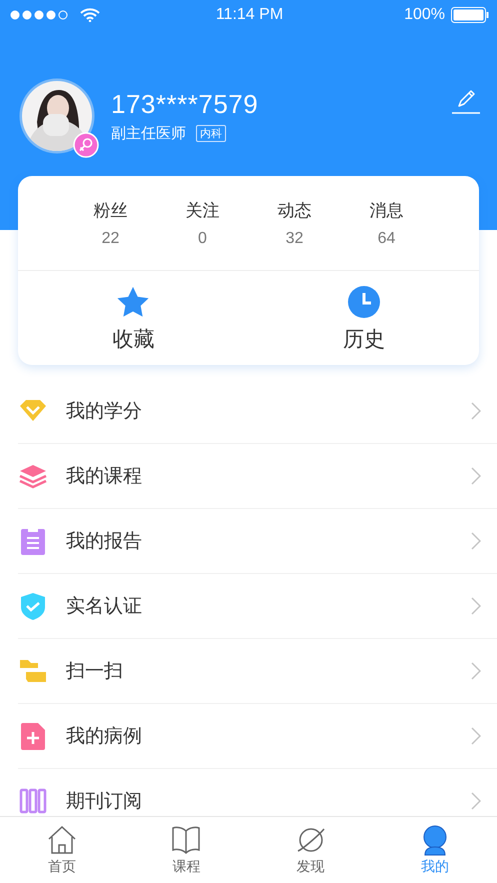 Image resolution: width=497 pixels, height=883 pixels. Describe the element at coordinates (469, 15) in the screenshot. I see `battery-icon` at that location.